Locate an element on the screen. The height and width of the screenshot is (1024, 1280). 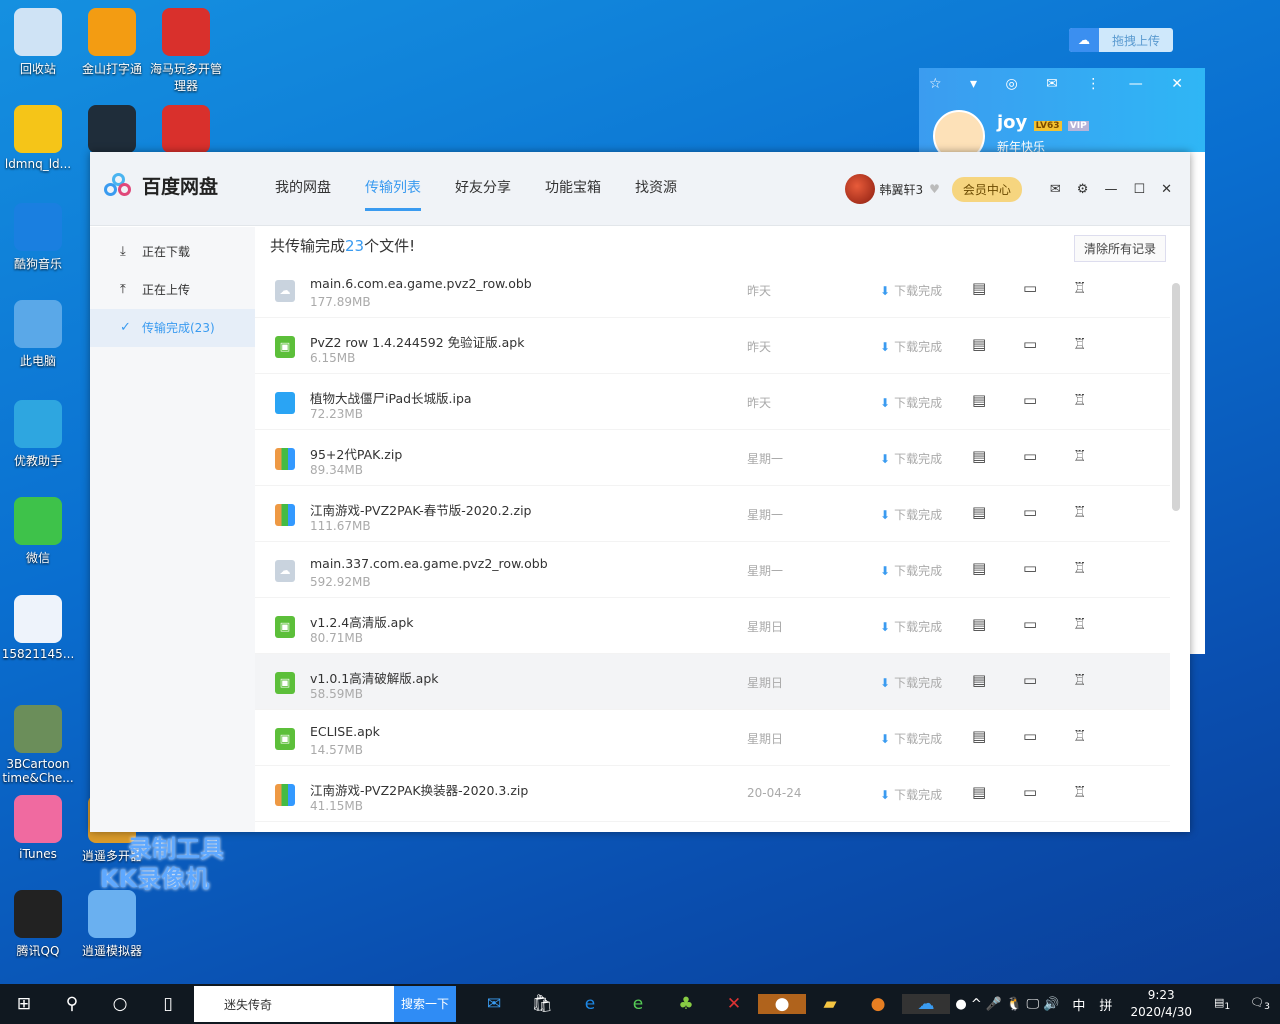
file-row: 植物大战僵尸iPad长城版.ipa 72.23MB 昨天 ⬇ 下载完成 ▤ ▭ ♖ is located at coordinates (712, 402).